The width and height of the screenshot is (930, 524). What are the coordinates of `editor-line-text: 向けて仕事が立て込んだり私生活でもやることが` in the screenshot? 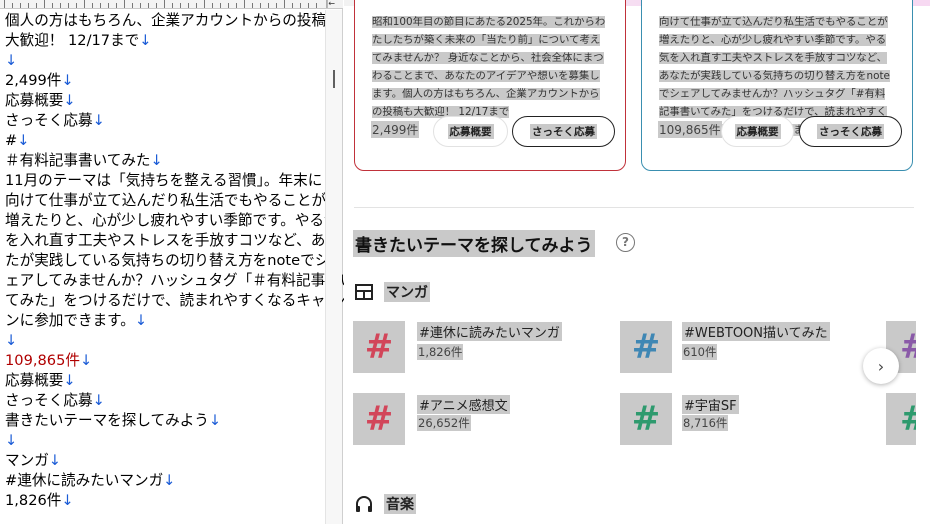 It's located at (166, 200).